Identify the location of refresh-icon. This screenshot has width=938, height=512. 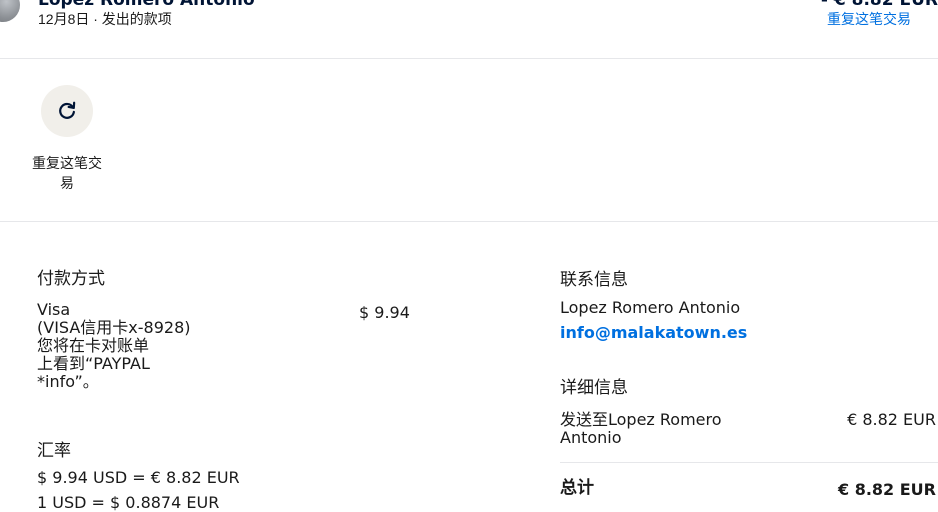
(67, 110).